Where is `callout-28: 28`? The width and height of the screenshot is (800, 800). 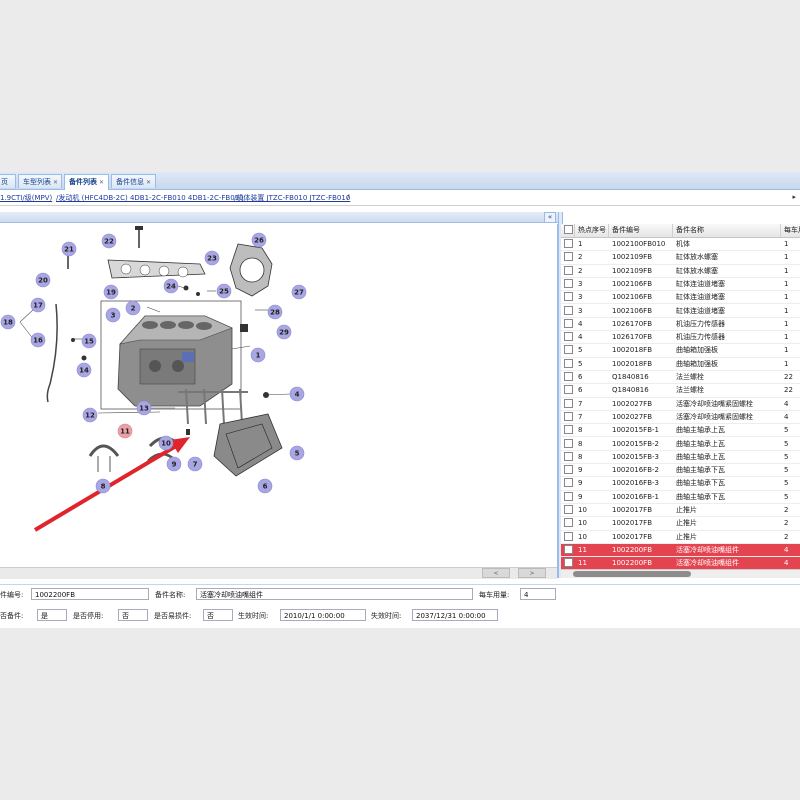 callout-28: 28 is located at coordinates (275, 312).